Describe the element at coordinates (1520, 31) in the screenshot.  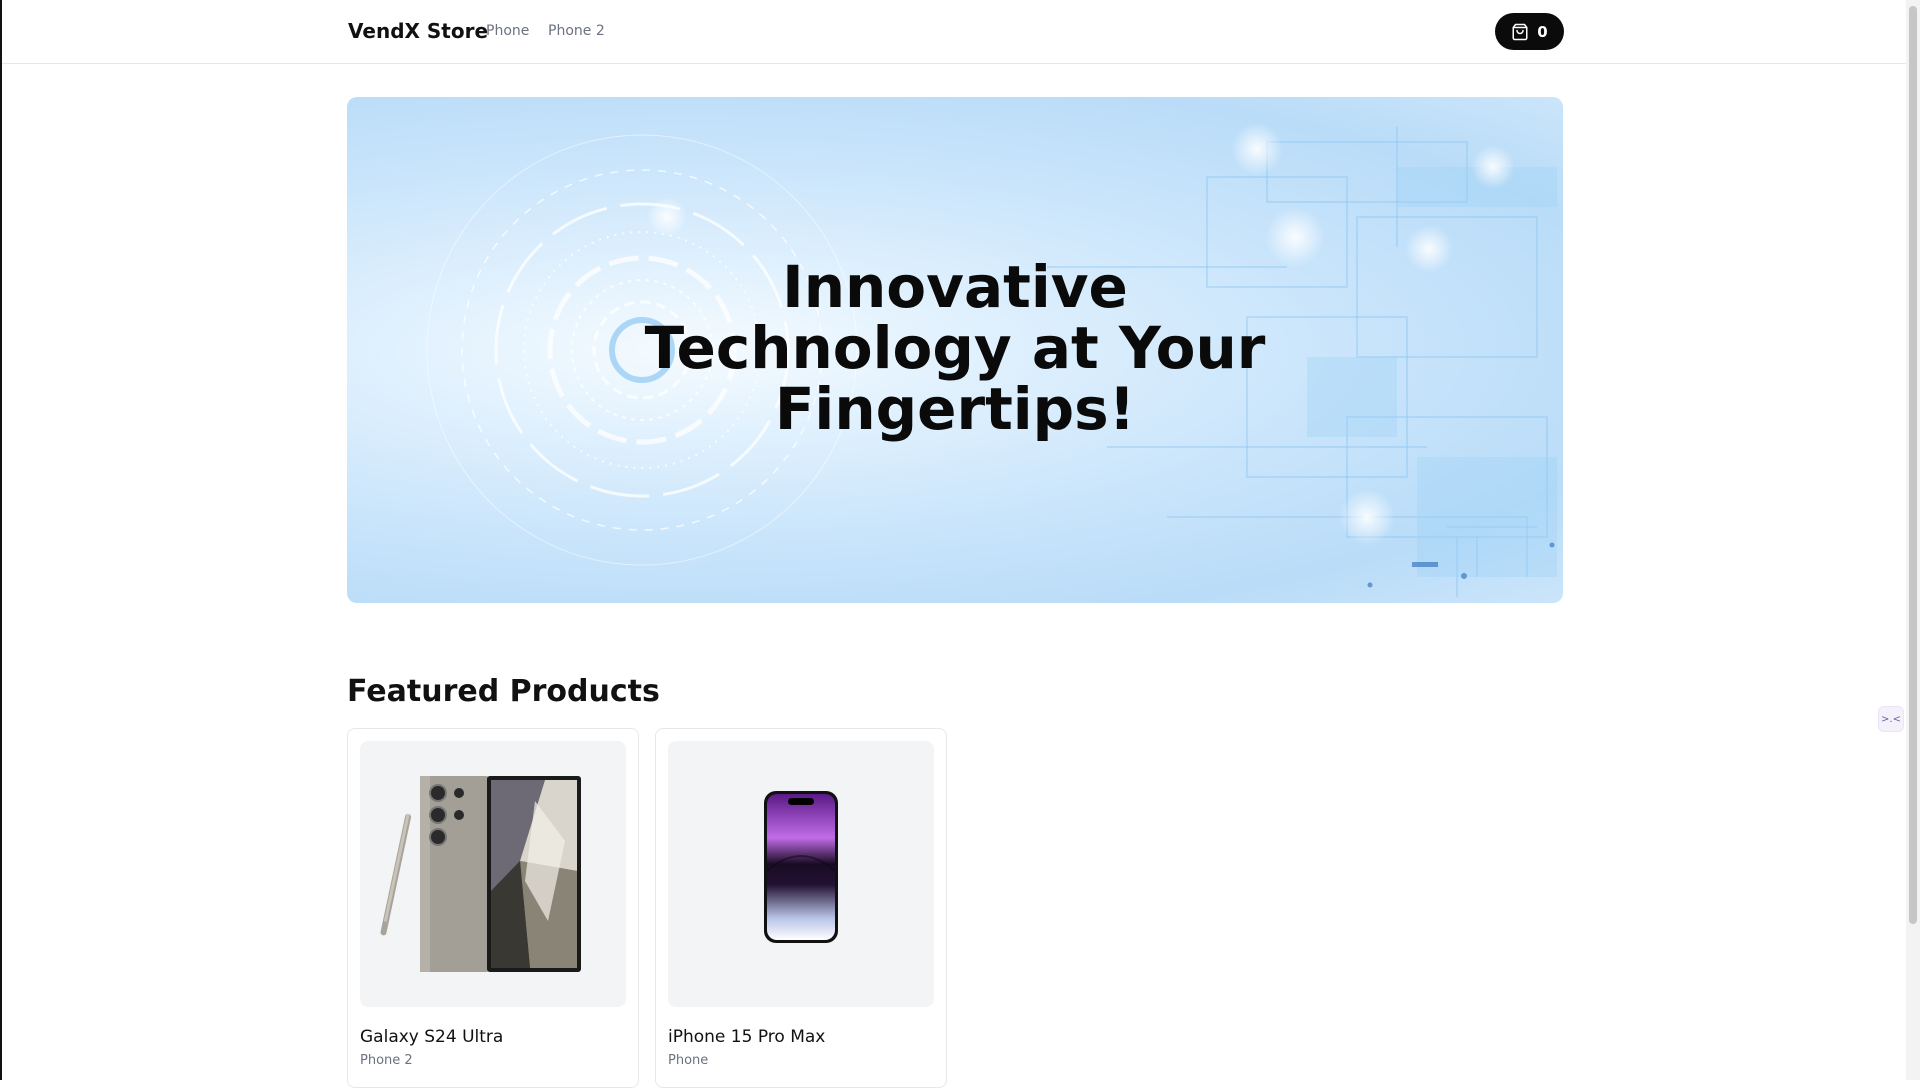
I see `shopping-bag-icon` at that location.